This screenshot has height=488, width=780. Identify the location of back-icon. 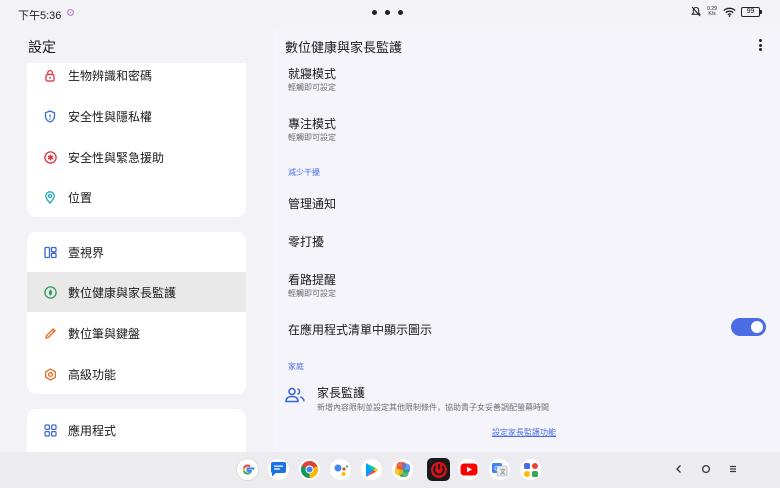
(679, 469).